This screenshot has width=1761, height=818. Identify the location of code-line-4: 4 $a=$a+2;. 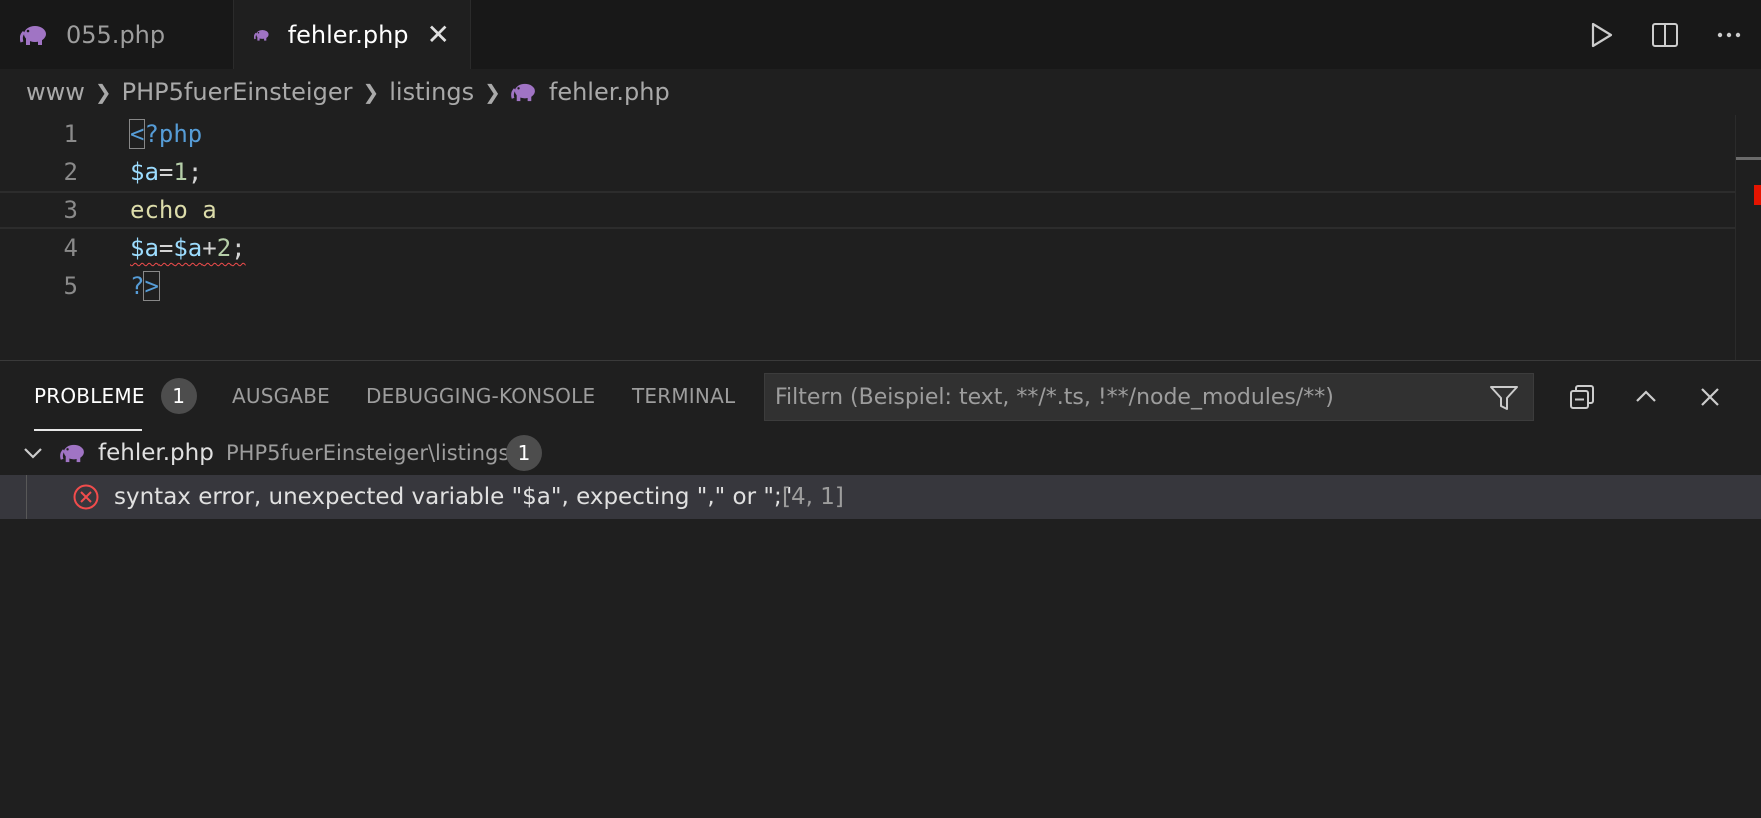
(867, 248).